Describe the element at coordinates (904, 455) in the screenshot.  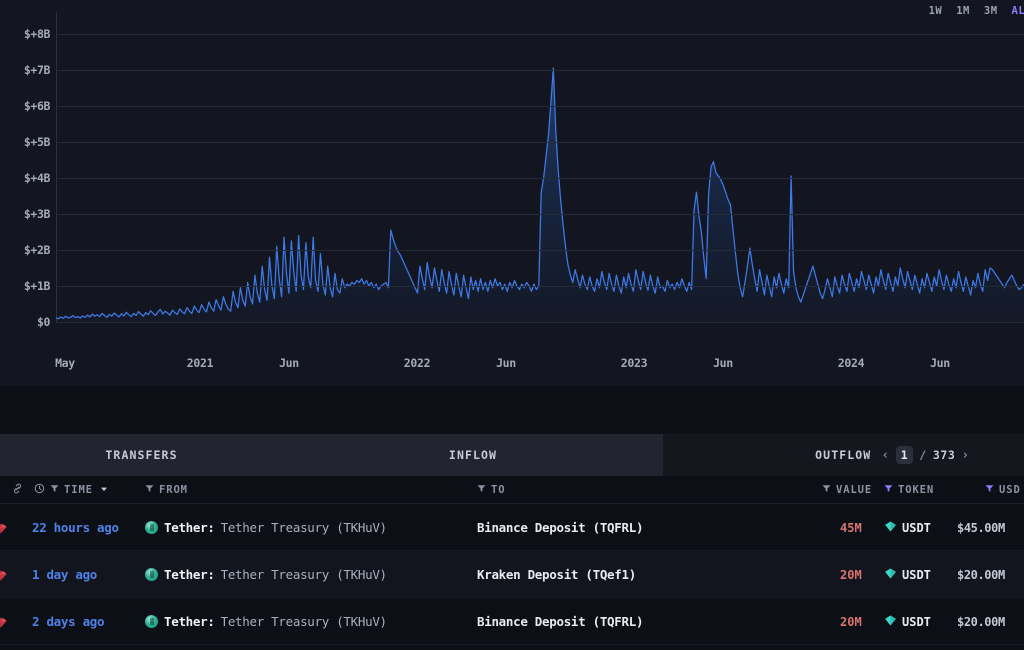
I see `current-page: 1` at that location.